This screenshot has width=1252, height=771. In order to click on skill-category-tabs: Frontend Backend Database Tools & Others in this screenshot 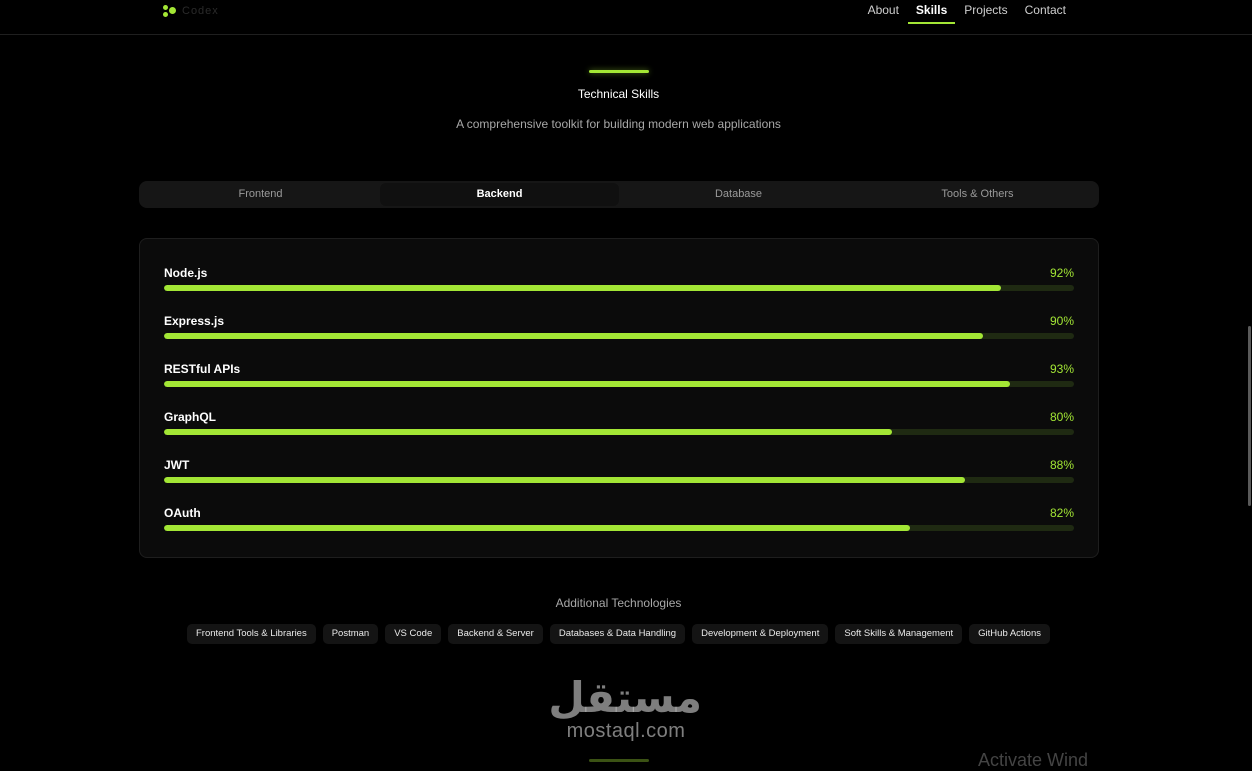, I will do `click(619, 194)`.